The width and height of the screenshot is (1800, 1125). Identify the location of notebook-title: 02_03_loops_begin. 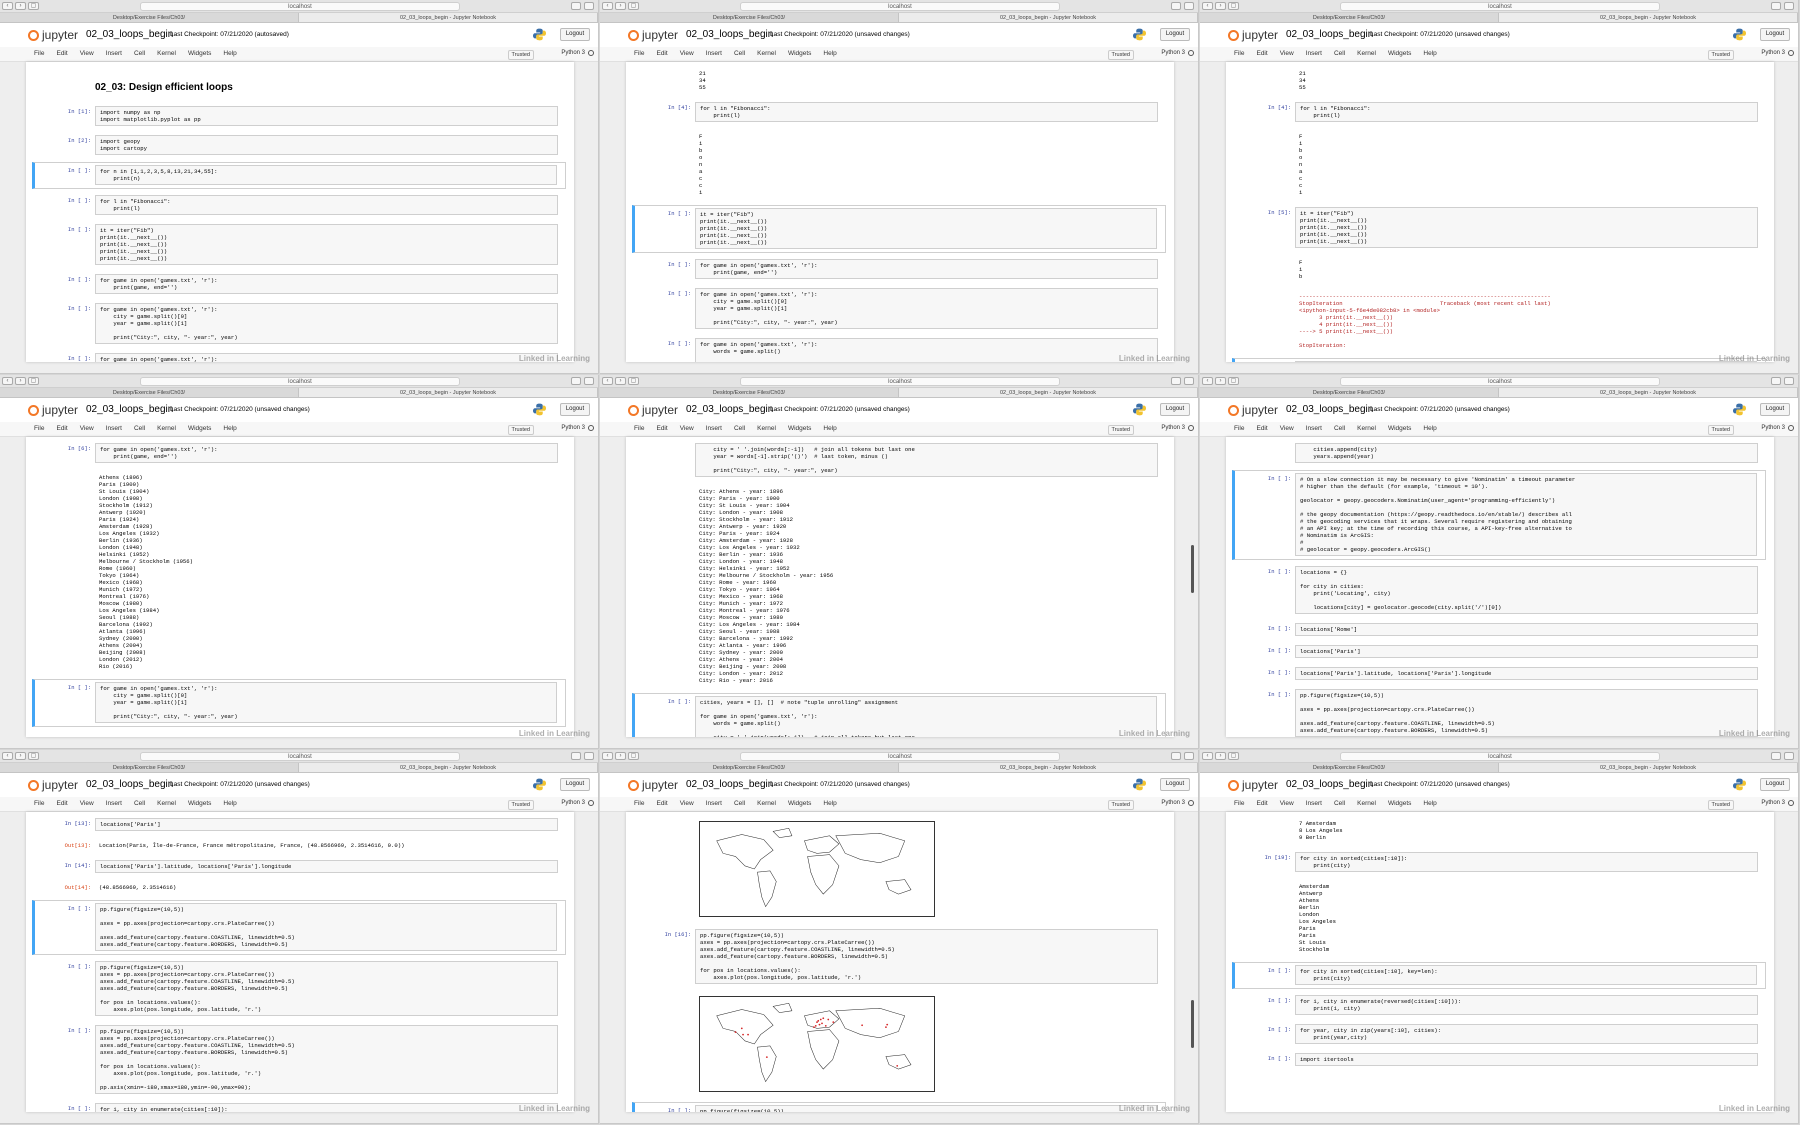
(1329, 409).